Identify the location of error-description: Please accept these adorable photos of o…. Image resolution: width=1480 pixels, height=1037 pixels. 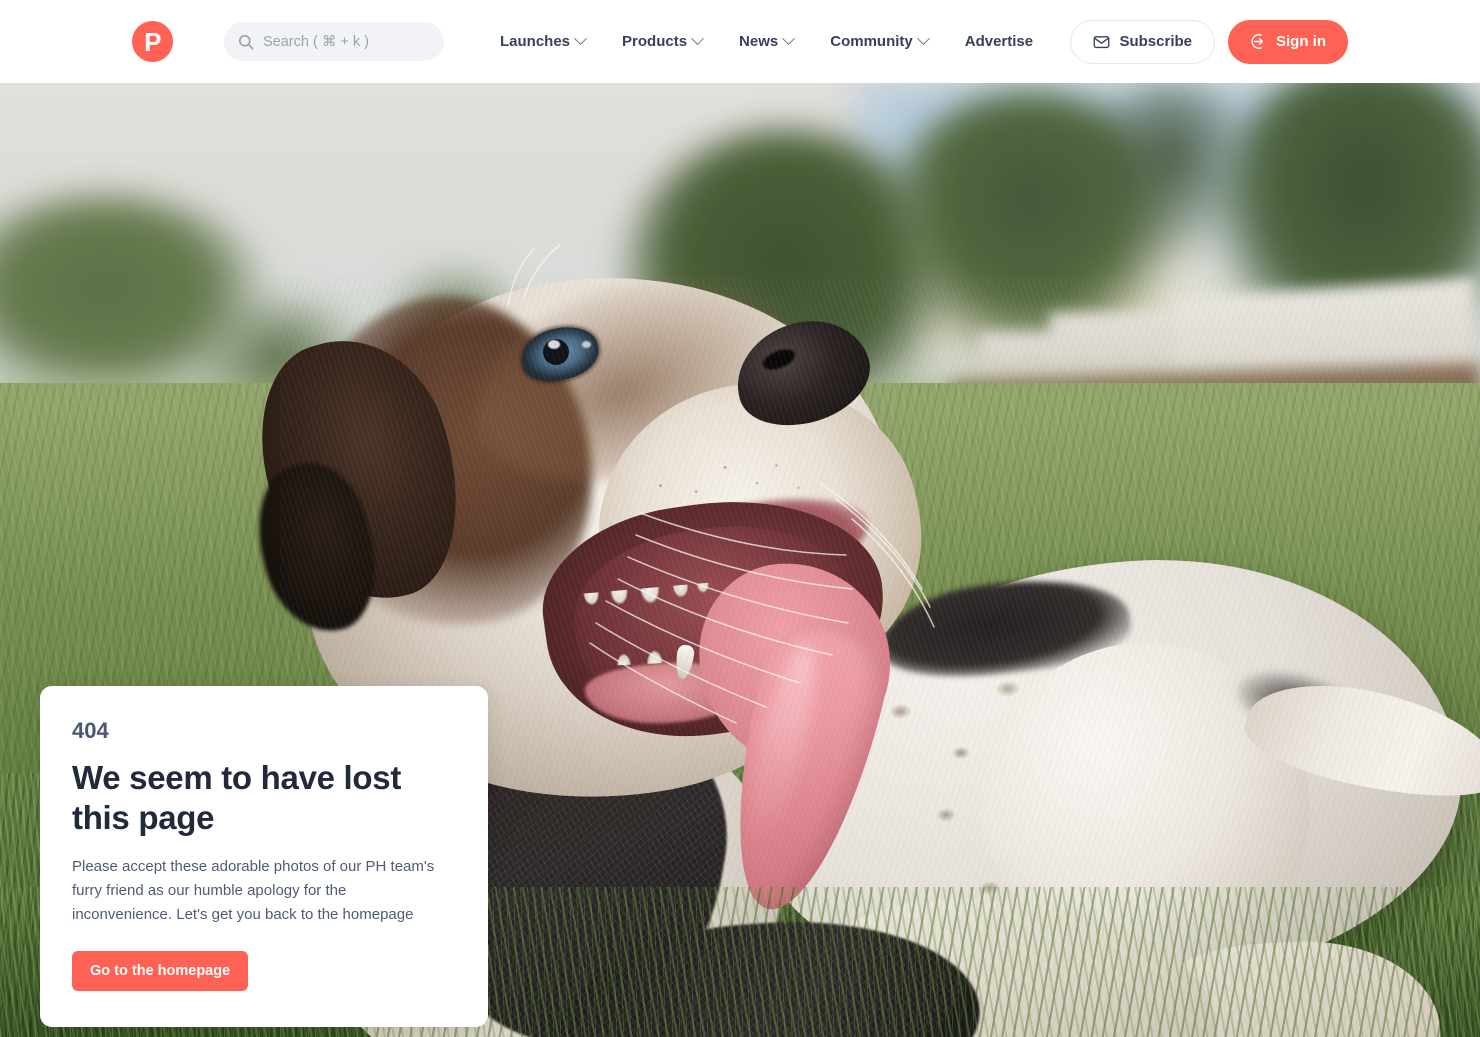
(253, 890).